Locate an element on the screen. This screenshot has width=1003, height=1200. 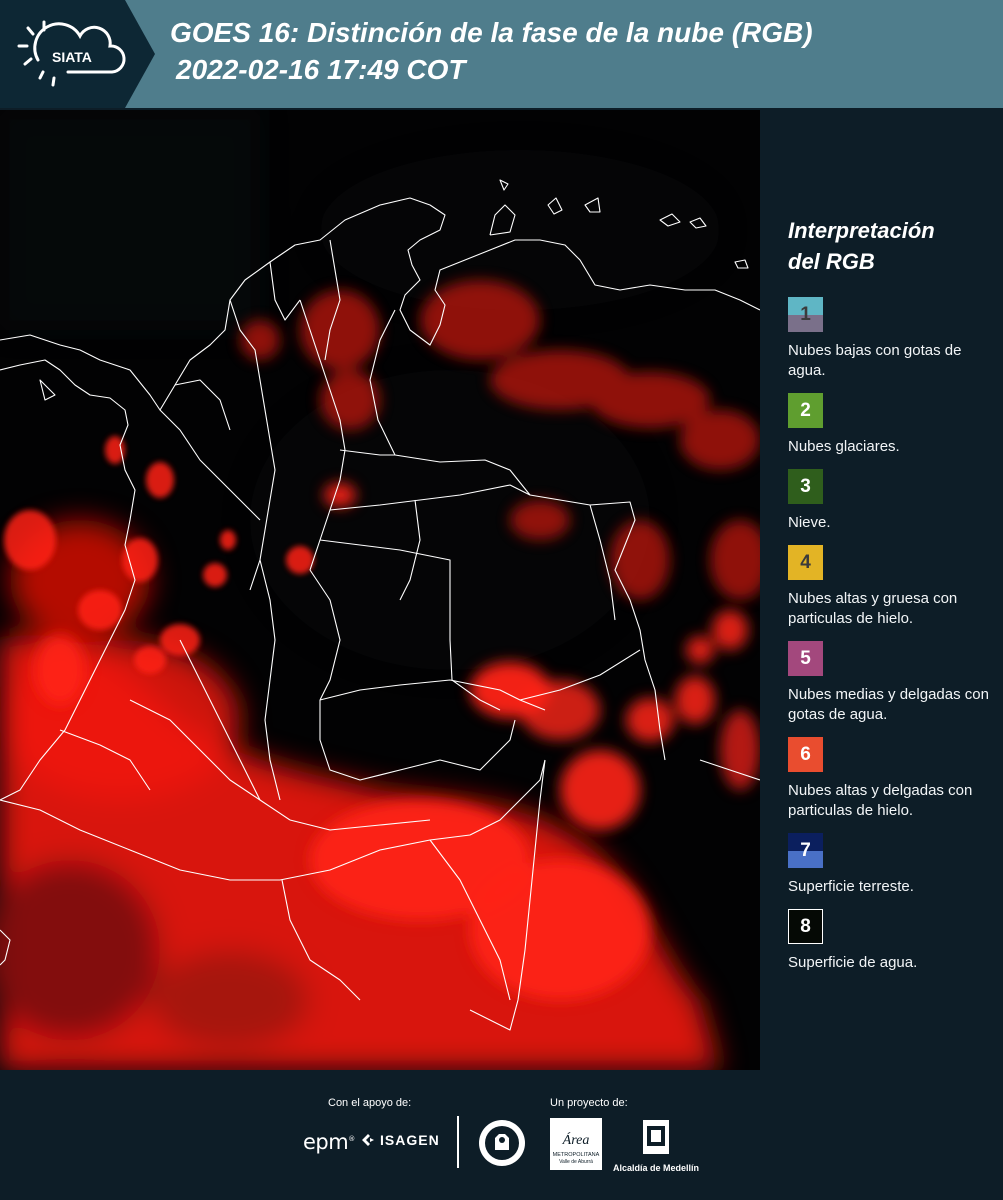
legend-swatch: 2 is located at coordinates (805, 410).